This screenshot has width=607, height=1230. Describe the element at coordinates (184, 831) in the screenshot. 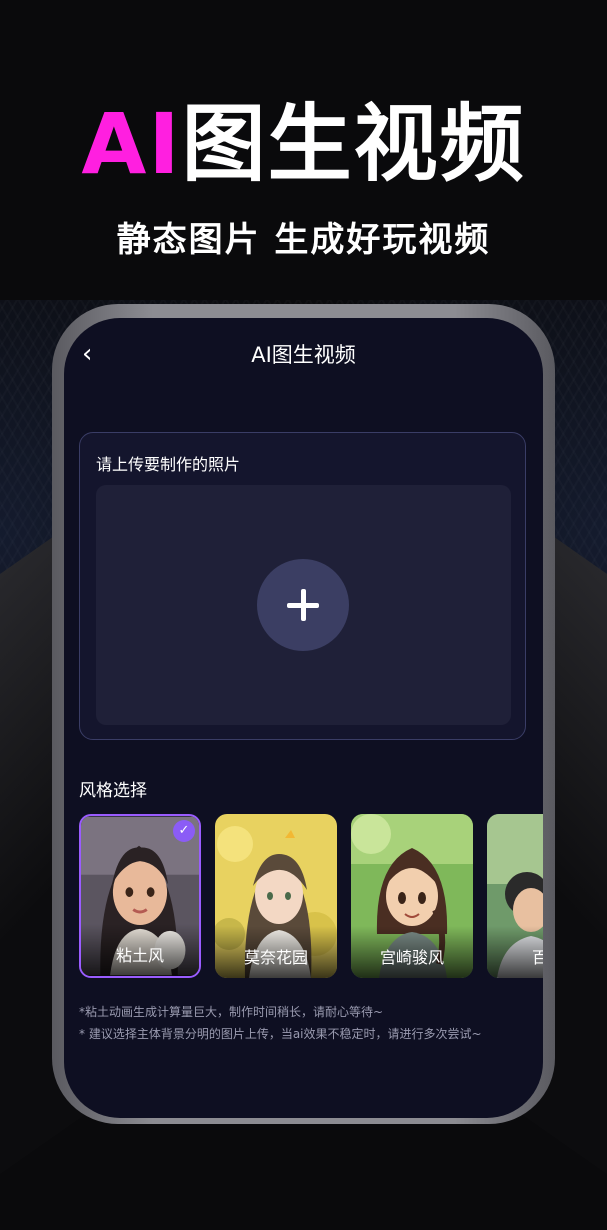

I see `check-icon: ✓` at that location.